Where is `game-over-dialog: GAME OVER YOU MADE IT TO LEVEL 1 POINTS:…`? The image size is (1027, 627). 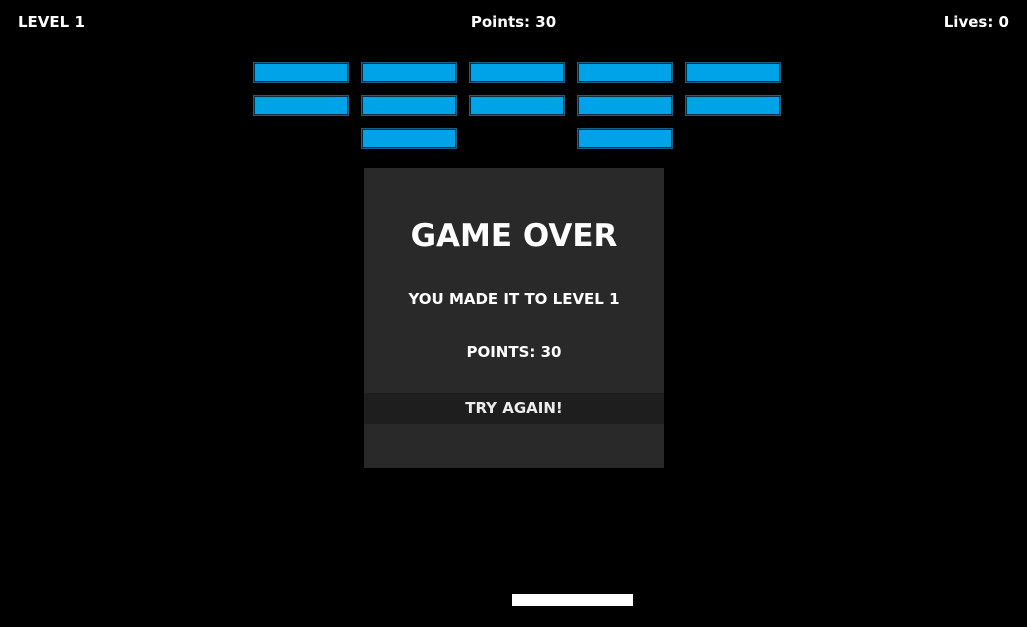
game-over-dialog: GAME OVER YOU MADE IT TO LEVEL 1 POINTS:… is located at coordinates (514, 318).